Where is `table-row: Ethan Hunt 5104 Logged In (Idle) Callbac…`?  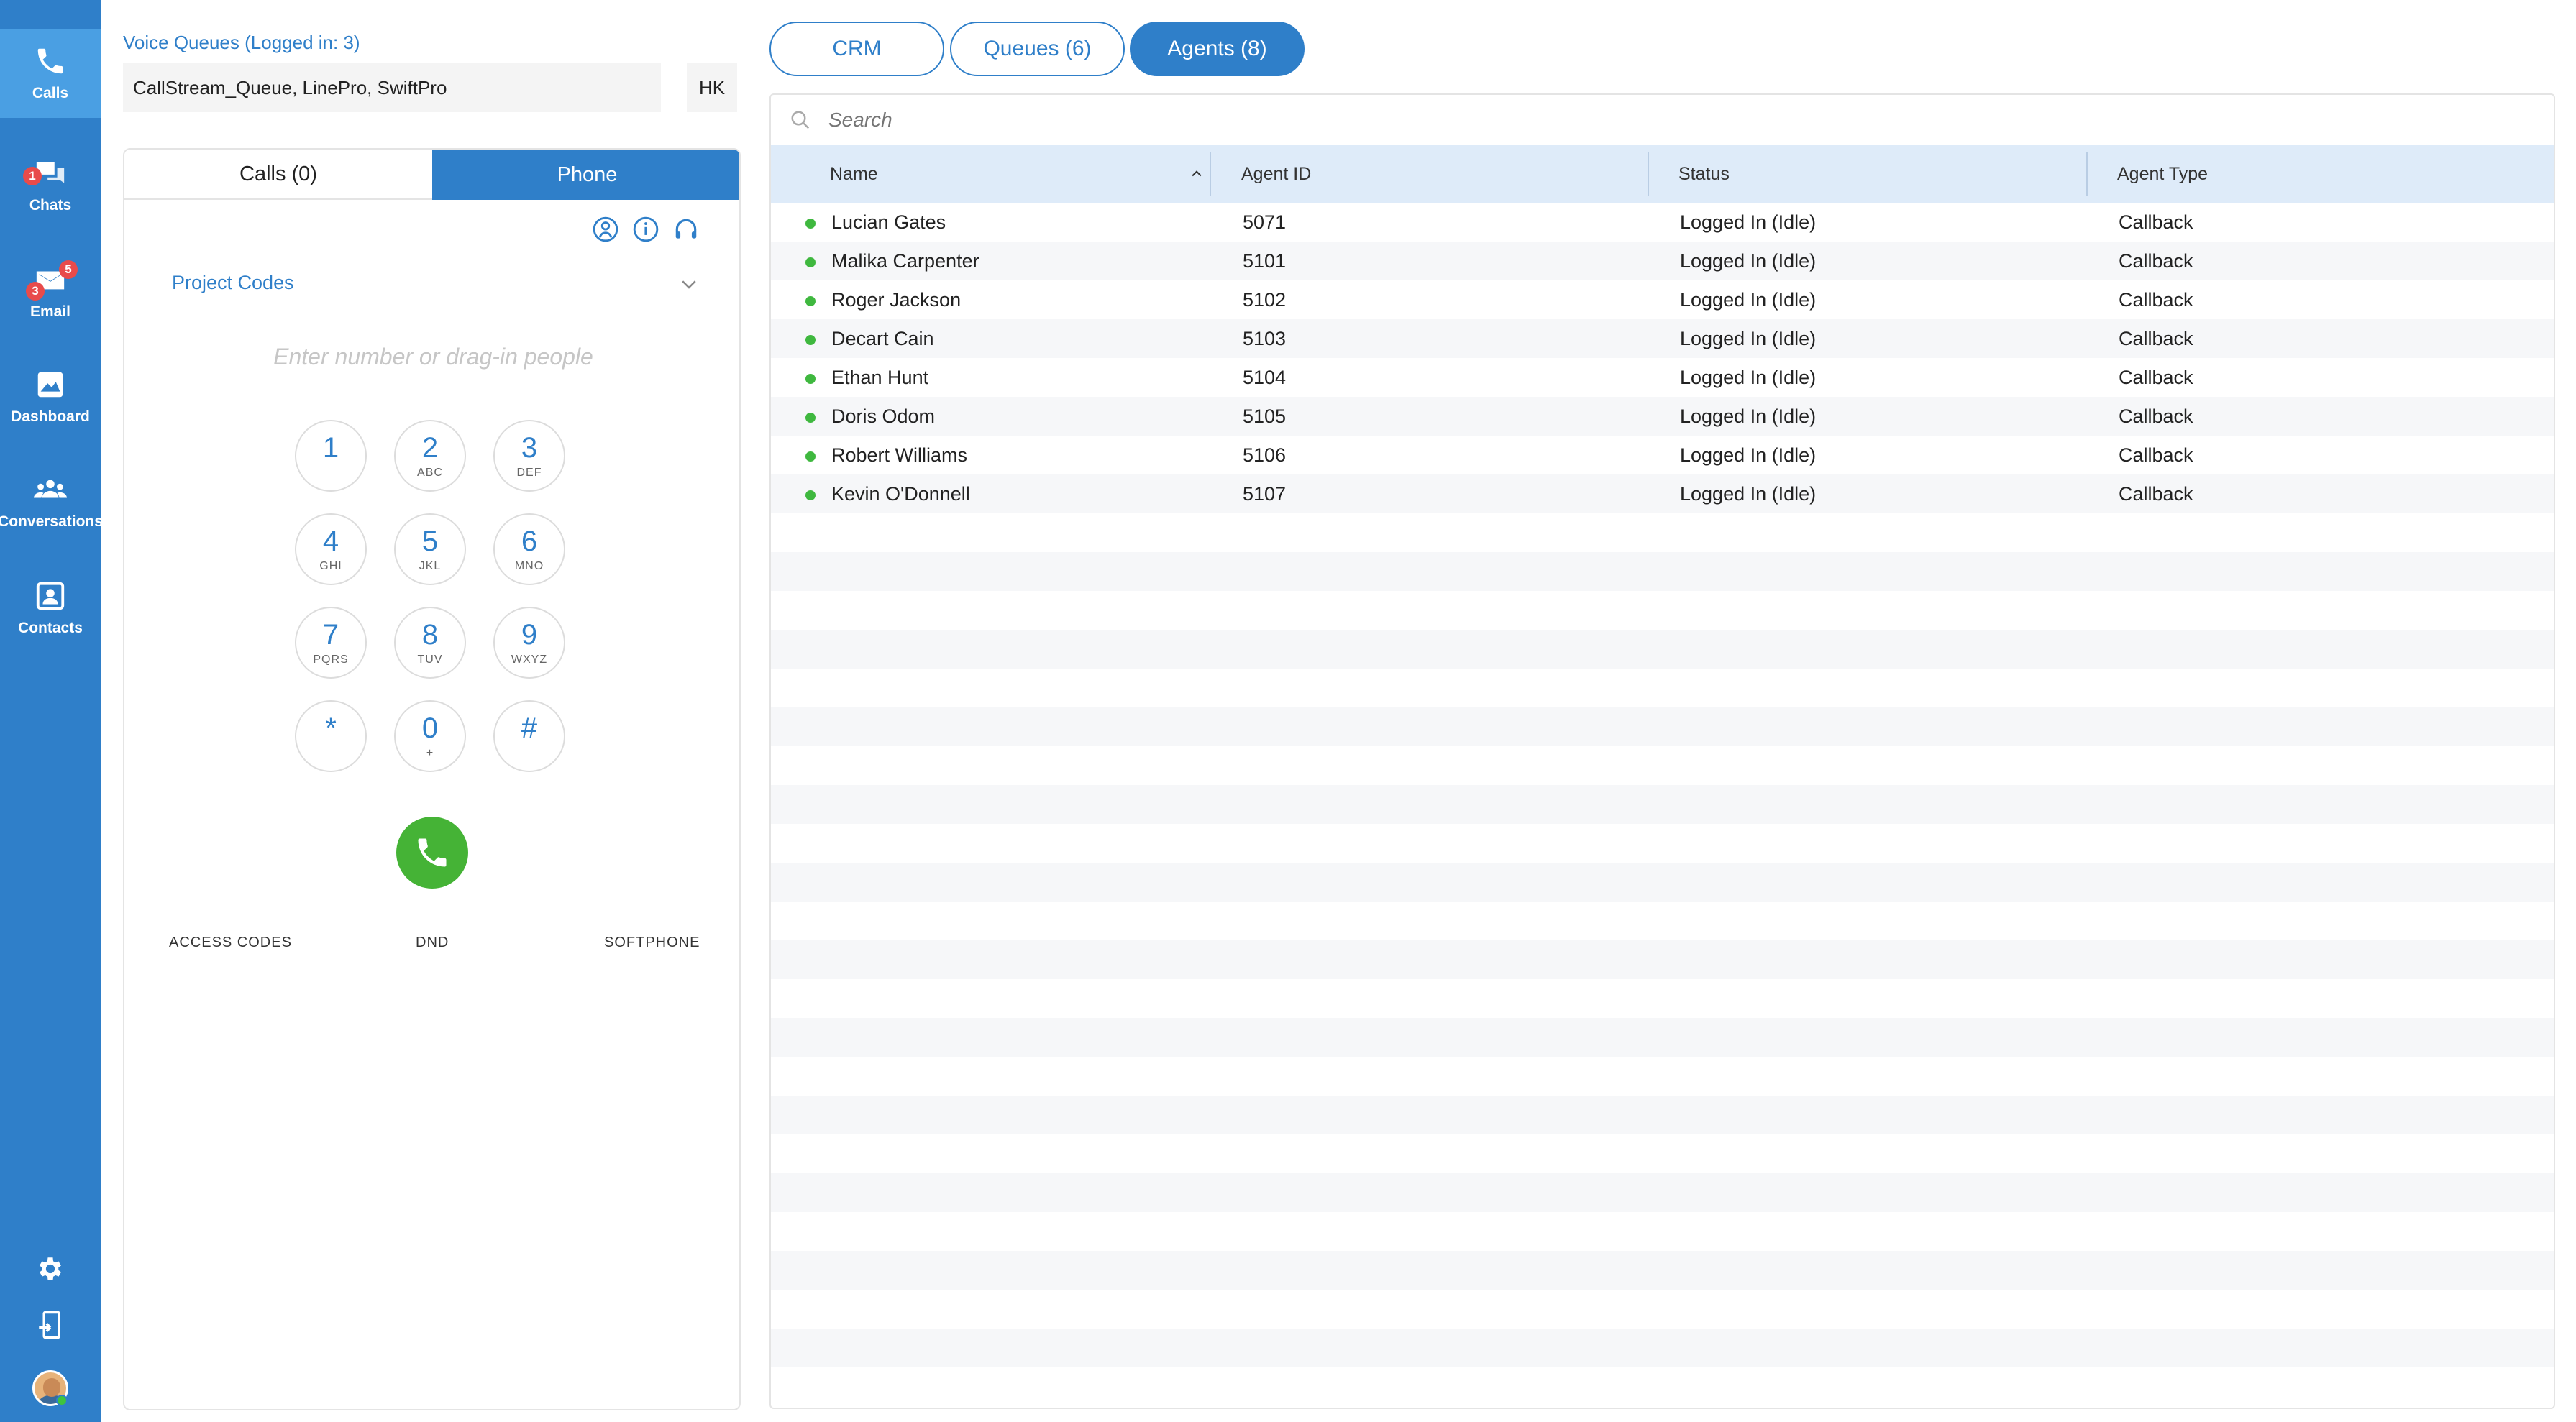
table-row: Ethan Hunt 5104 Logged In (Idle) Callbac… is located at coordinates (1663, 378).